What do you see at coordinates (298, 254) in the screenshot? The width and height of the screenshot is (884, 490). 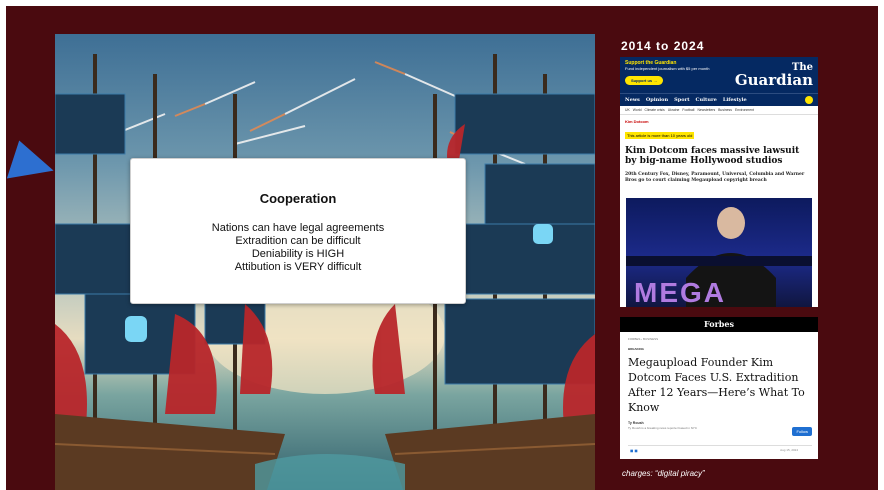 I see `card-line: Deniability is HIGH` at bounding box center [298, 254].